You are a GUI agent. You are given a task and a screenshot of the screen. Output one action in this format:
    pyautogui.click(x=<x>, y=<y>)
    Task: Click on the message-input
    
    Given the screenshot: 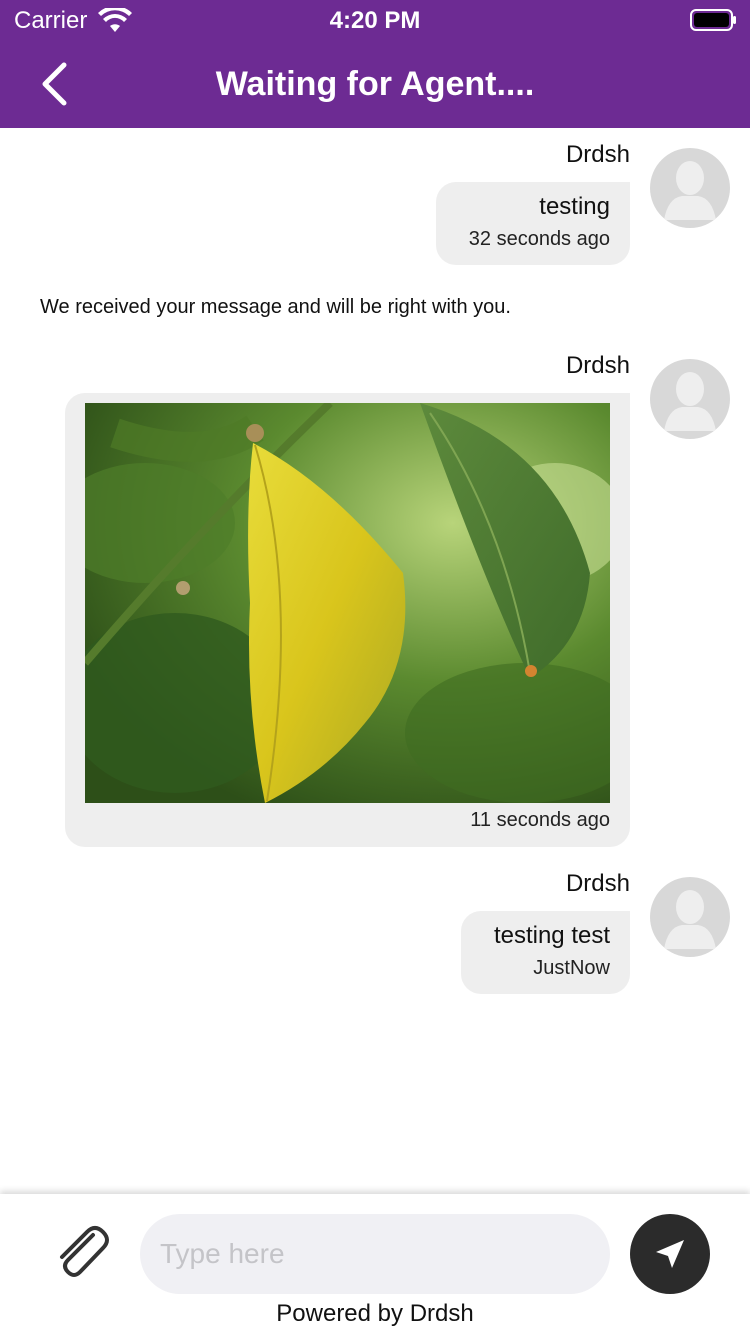 What is the action you would take?
    pyautogui.click(x=375, y=1254)
    